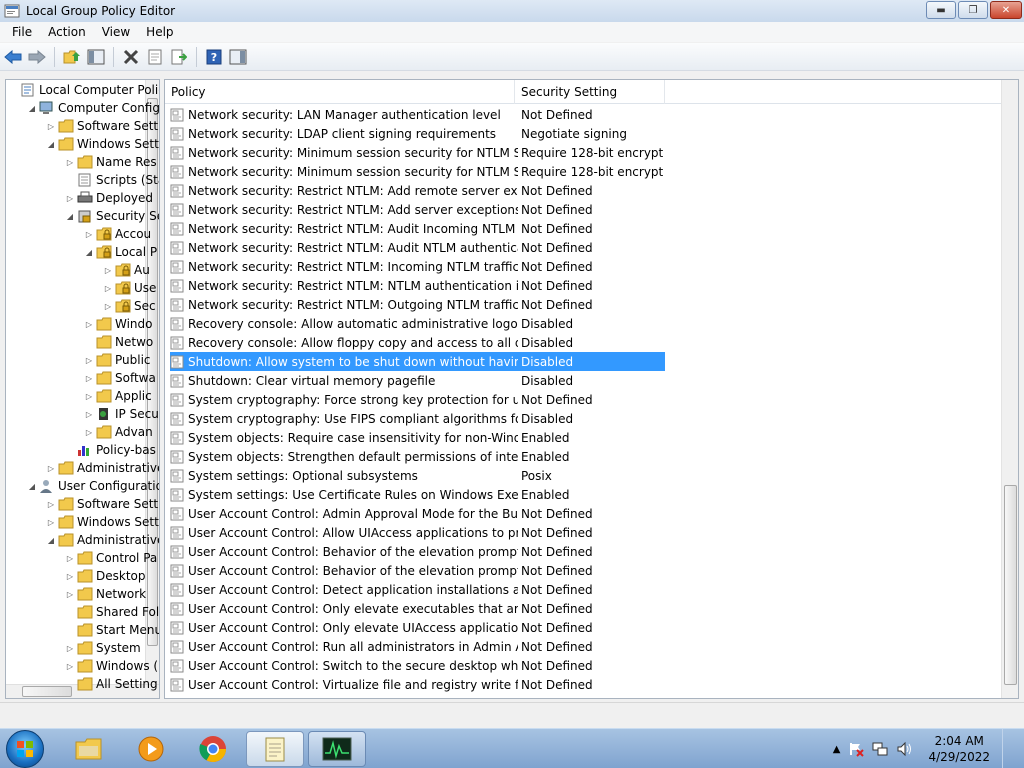 Image resolution: width=1024 pixels, height=768 pixels. Describe the element at coordinates (116, 32) in the screenshot. I see `menu-view: View` at that location.